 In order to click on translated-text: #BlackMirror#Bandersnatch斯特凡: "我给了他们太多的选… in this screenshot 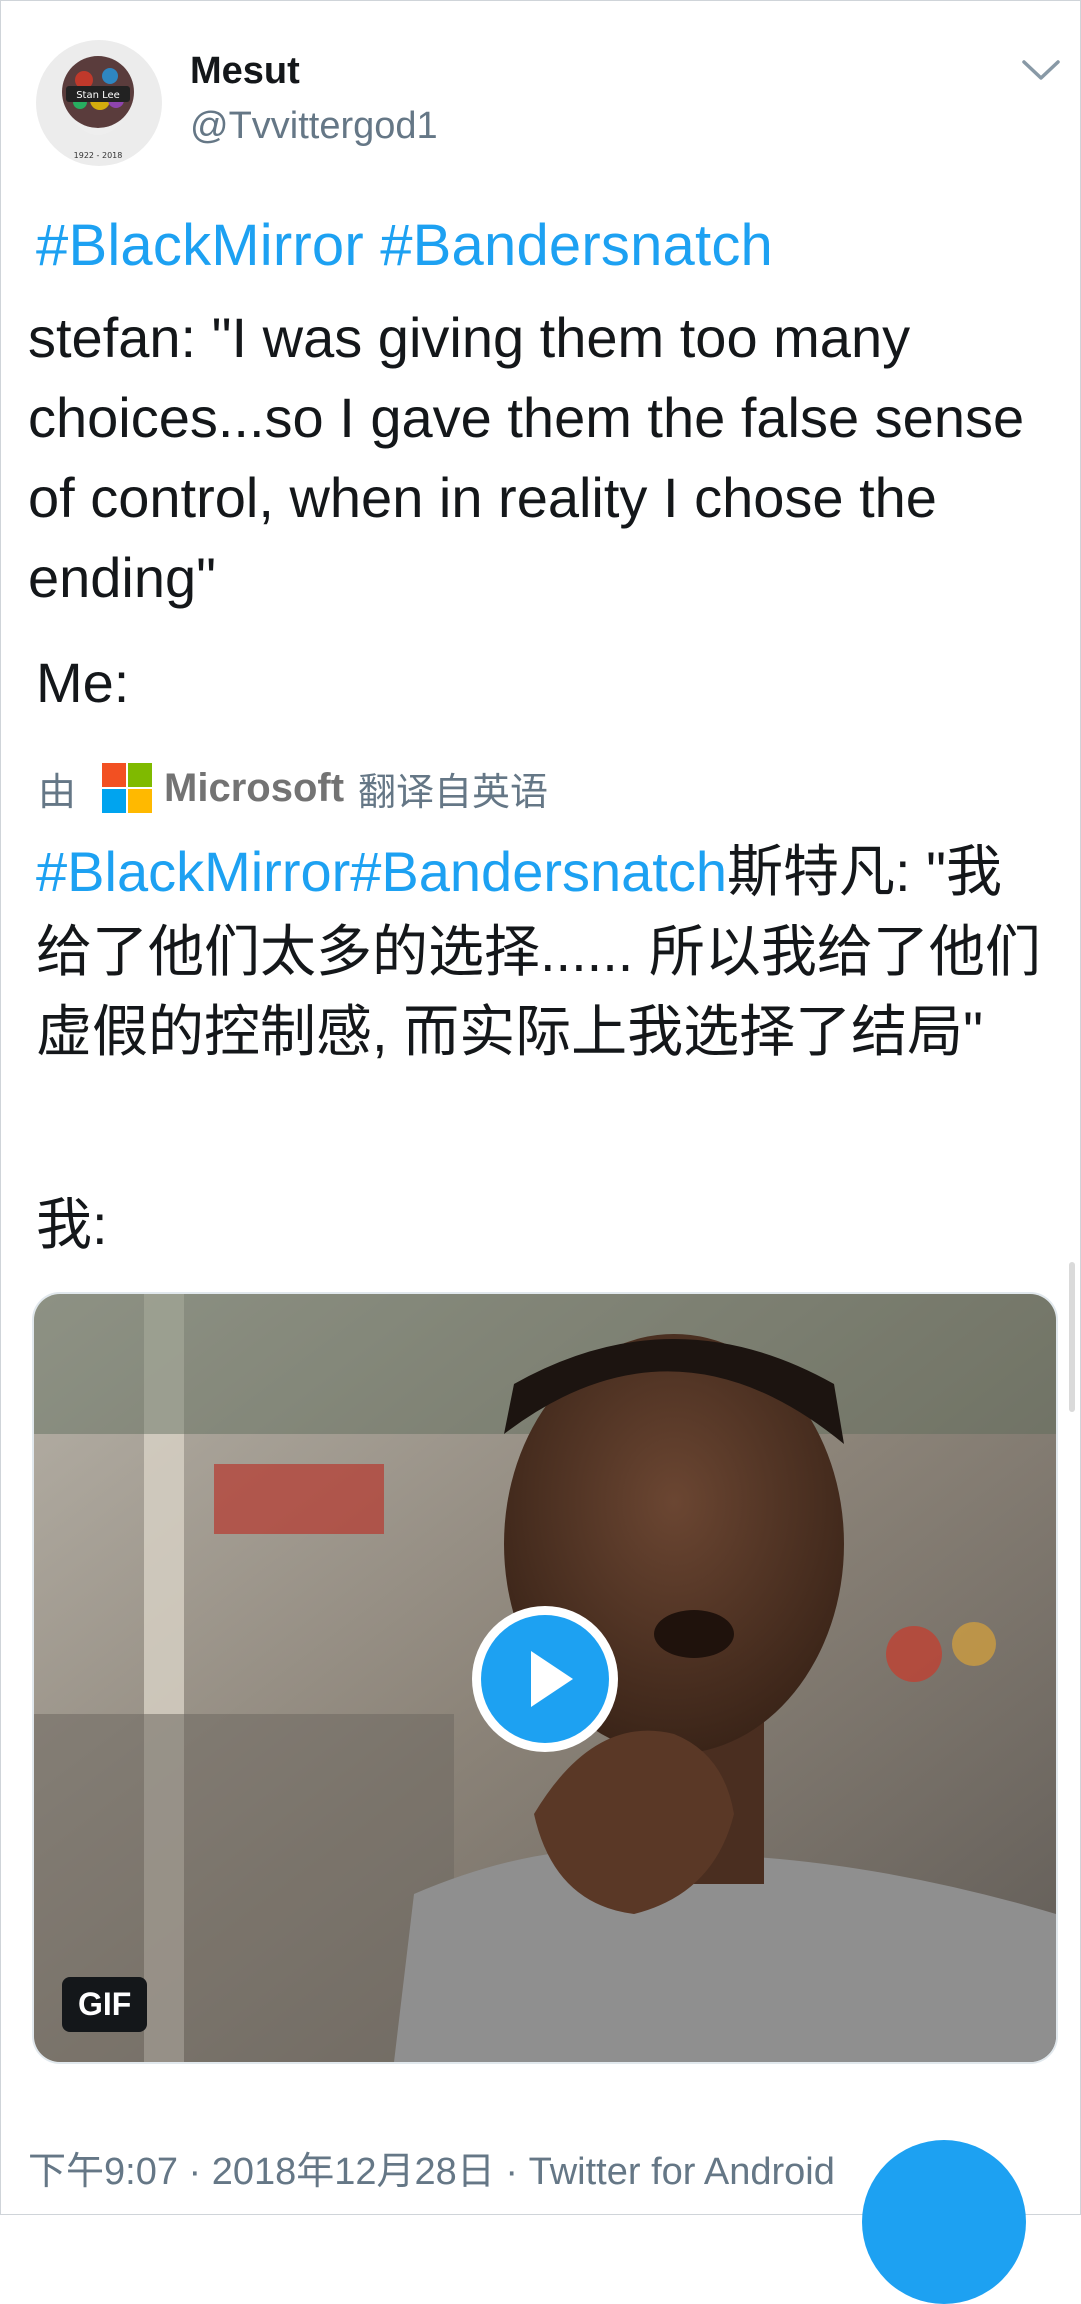, I will do `click(546, 952)`.